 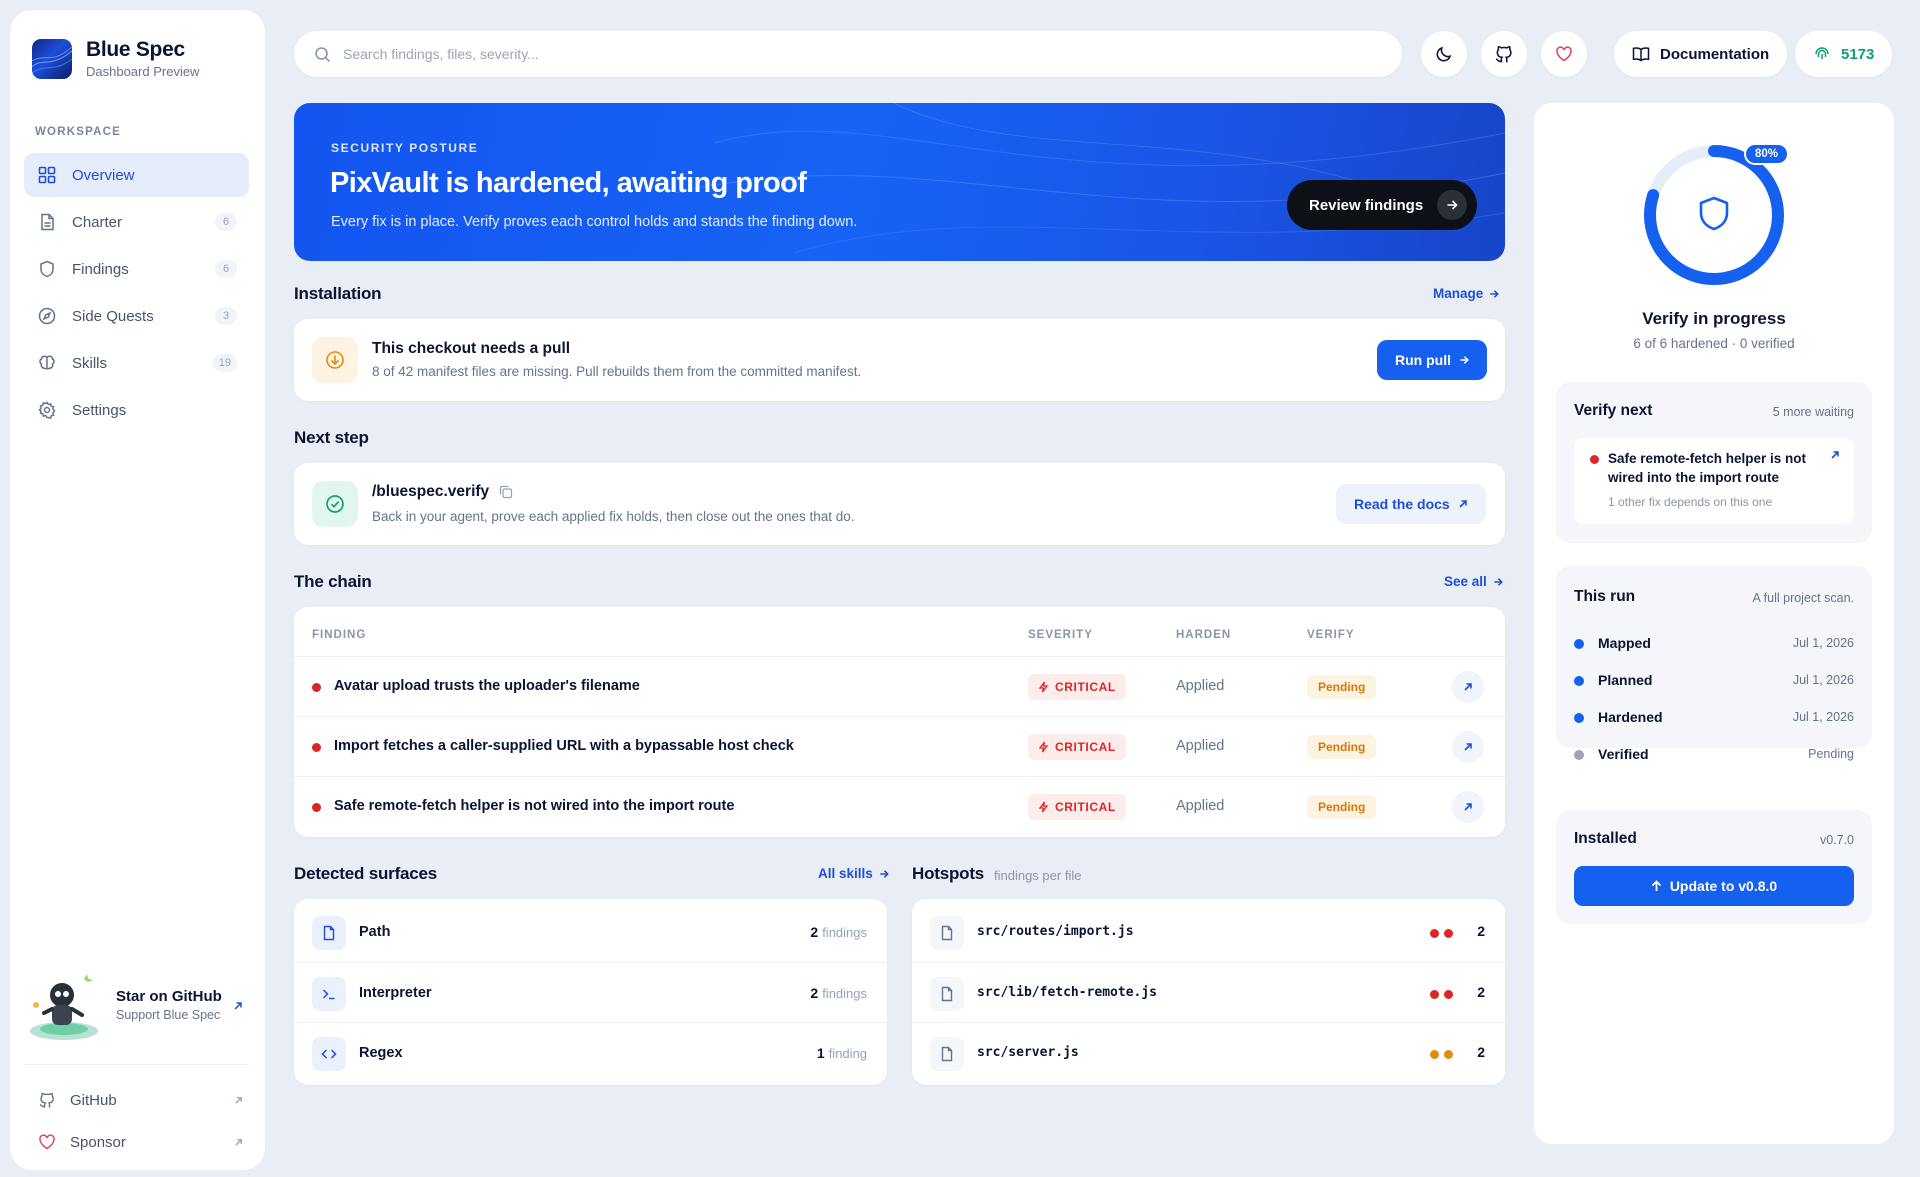 What do you see at coordinates (1714, 644) in the screenshot?
I see `run-step: Mapped Jul 1, 2026` at bounding box center [1714, 644].